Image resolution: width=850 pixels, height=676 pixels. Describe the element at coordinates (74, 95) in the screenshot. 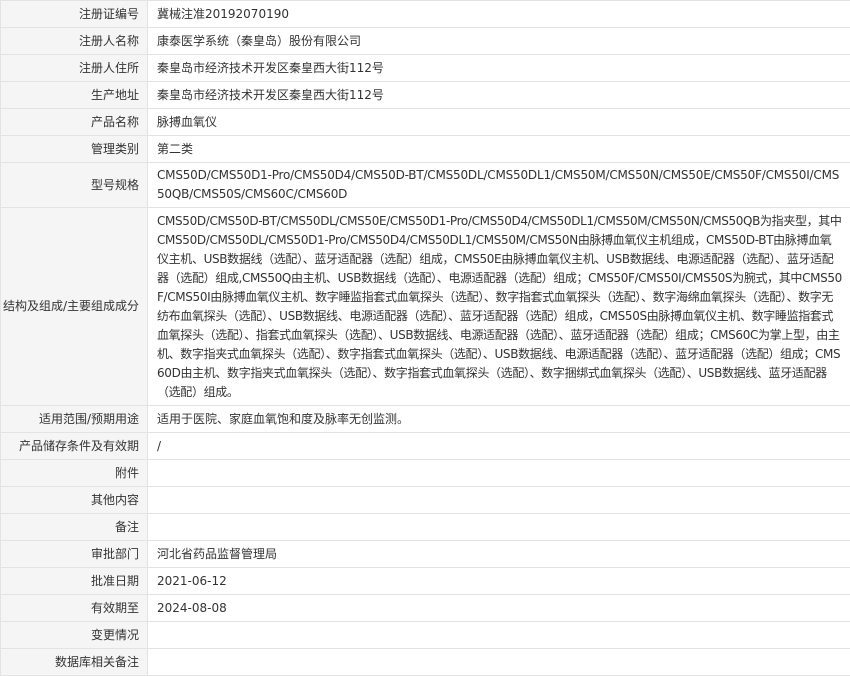

I see `label-production-address: 生产地址` at that location.